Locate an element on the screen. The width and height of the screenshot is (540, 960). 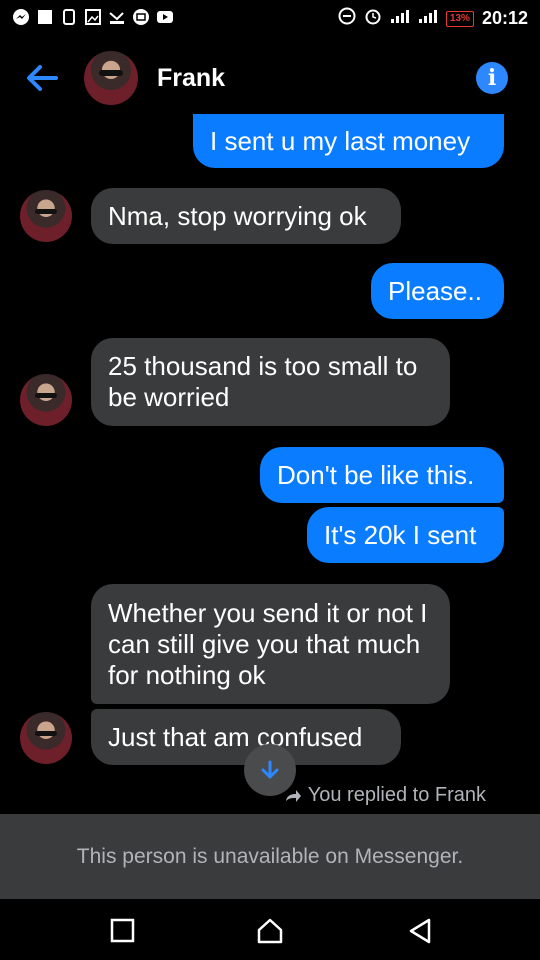
messenger-icon is located at coordinates (21, 17).